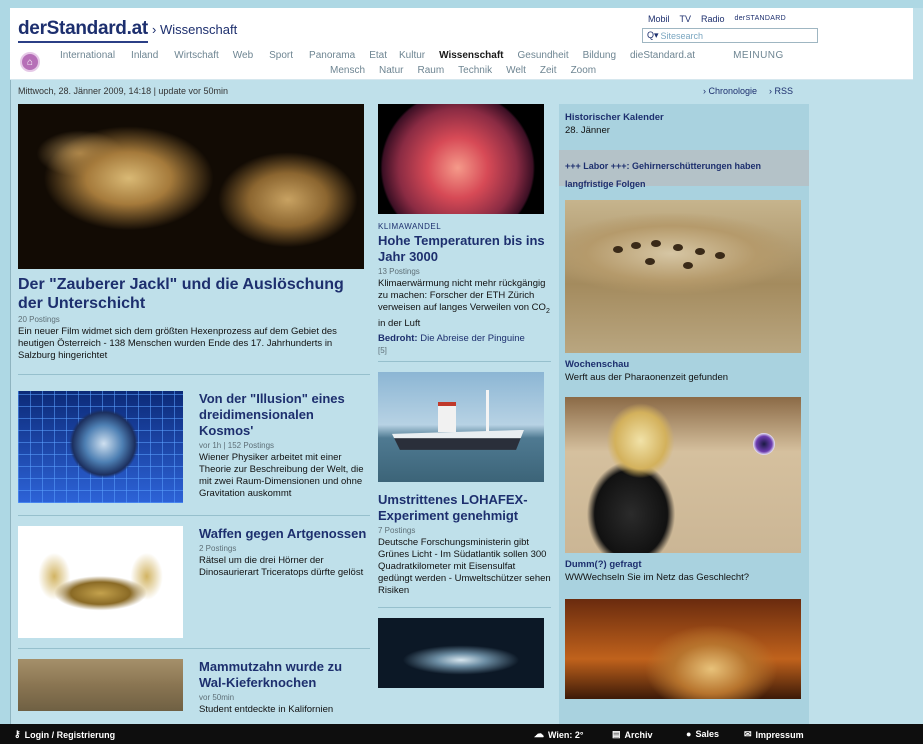 The width and height of the screenshot is (923, 744). Describe the element at coordinates (410, 226) in the screenshot. I see `klimawandel-kicker: KLIMAWANDEL` at that location.